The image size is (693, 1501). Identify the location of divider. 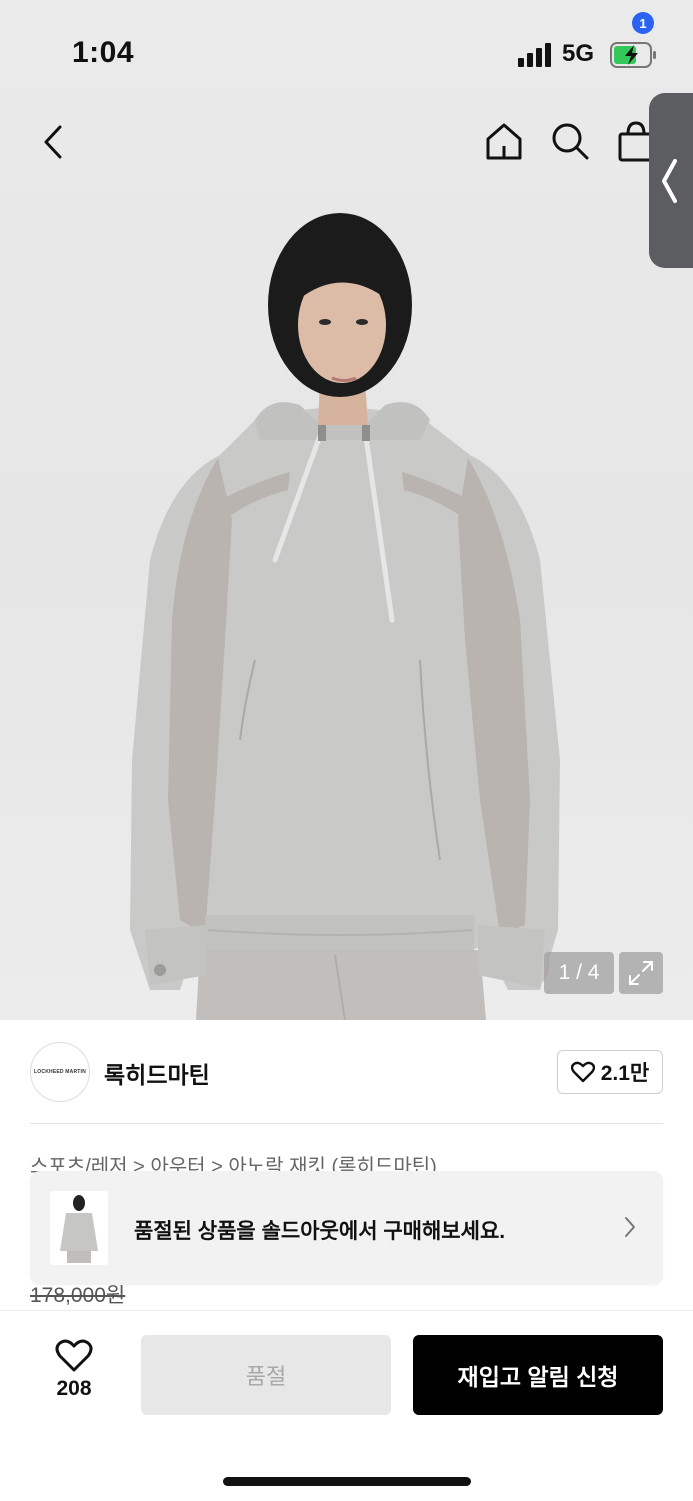
(346, 1123).